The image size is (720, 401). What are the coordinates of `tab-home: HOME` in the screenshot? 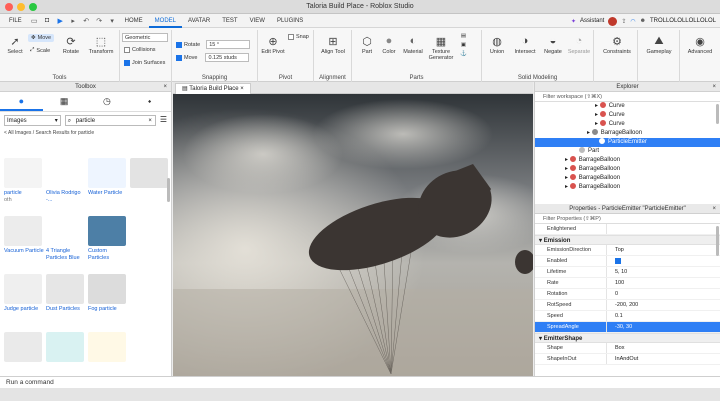 It's located at (134, 21).